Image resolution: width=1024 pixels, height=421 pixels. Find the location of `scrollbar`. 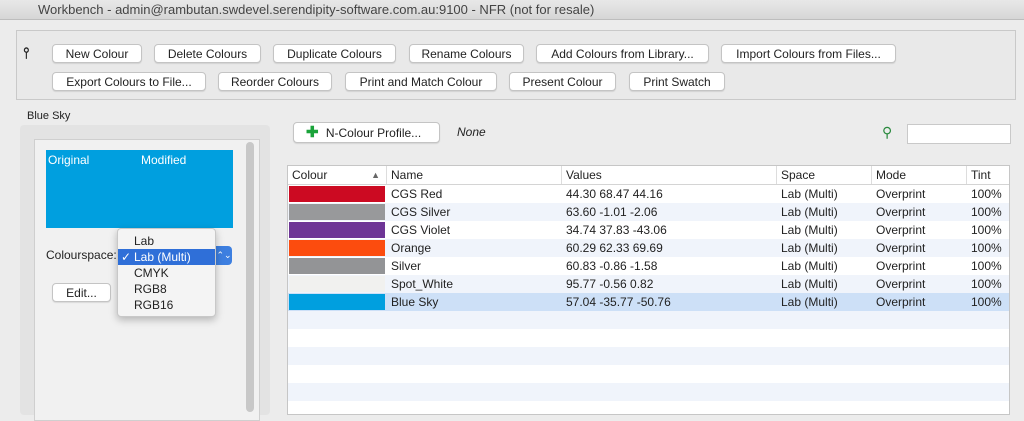

scrollbar is located at coordinates (250, 277).